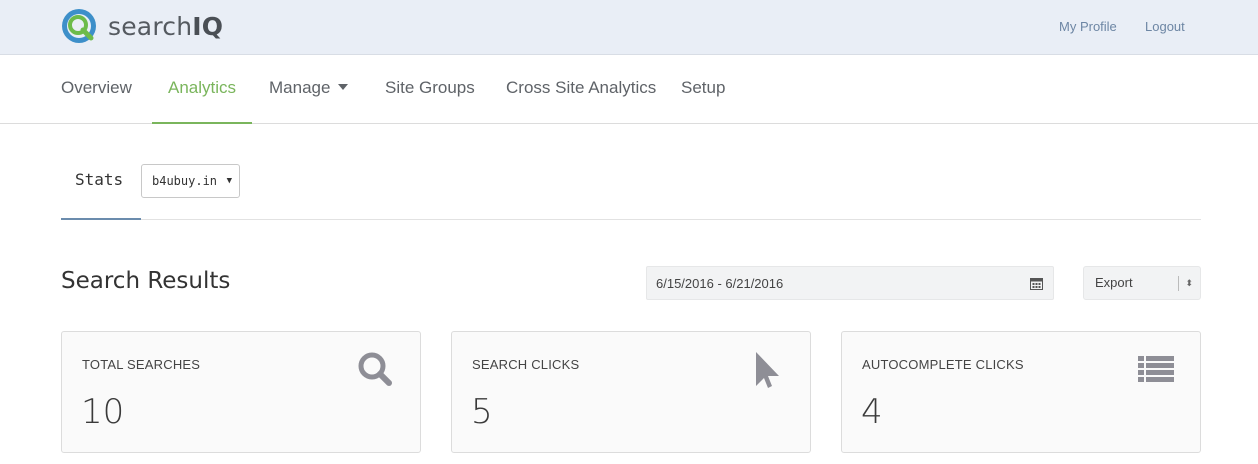 Image resolution: width=1258 pixels, height=464 pixels. Describe the element at coordinates (202, 89) in the screenshot. I see `nav-analytics: Analytics` at that location.